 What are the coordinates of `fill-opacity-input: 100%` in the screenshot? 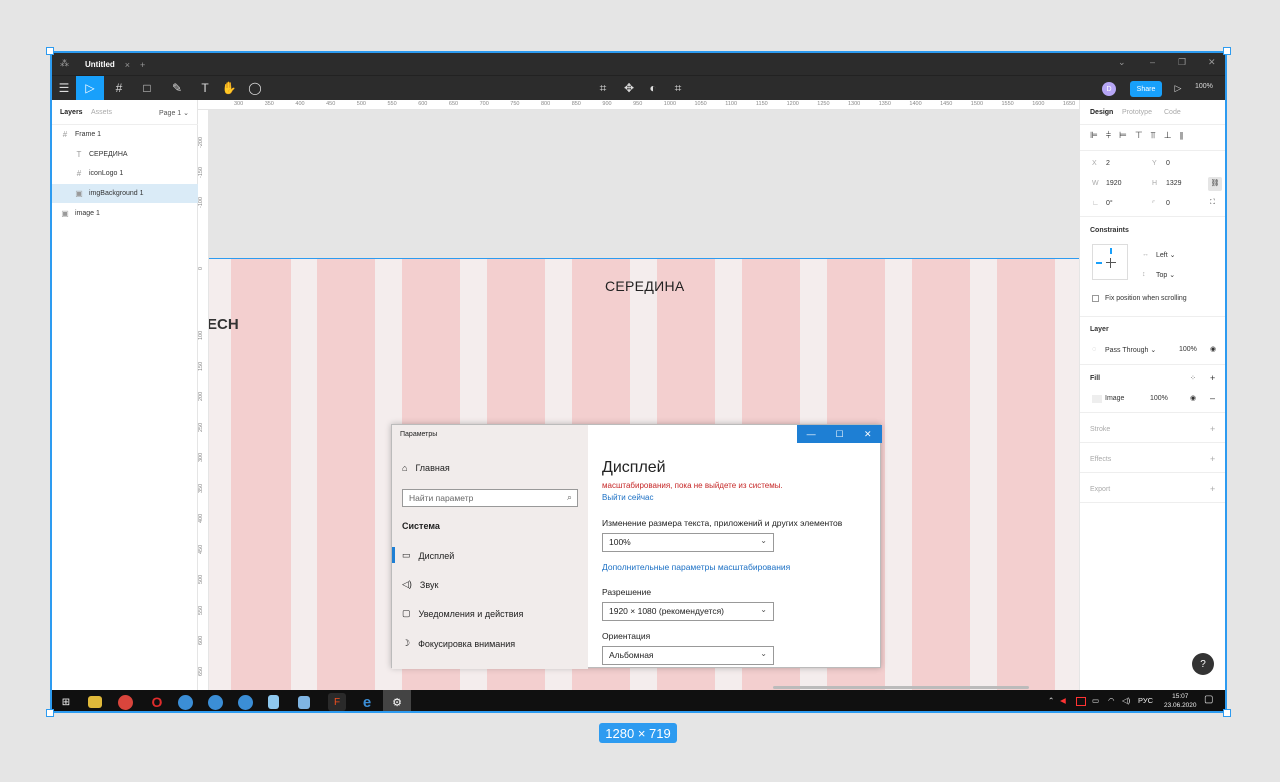 It's located at (1159, 398).